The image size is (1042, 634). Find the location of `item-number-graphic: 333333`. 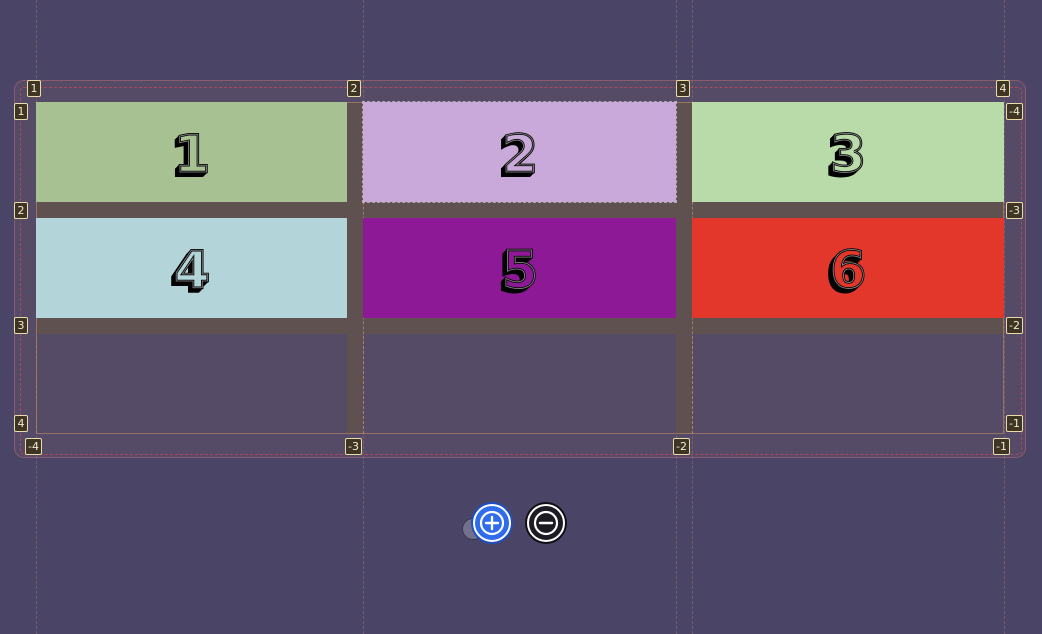

item-number-graphic: 333333 is located at coordinates (846, 157).